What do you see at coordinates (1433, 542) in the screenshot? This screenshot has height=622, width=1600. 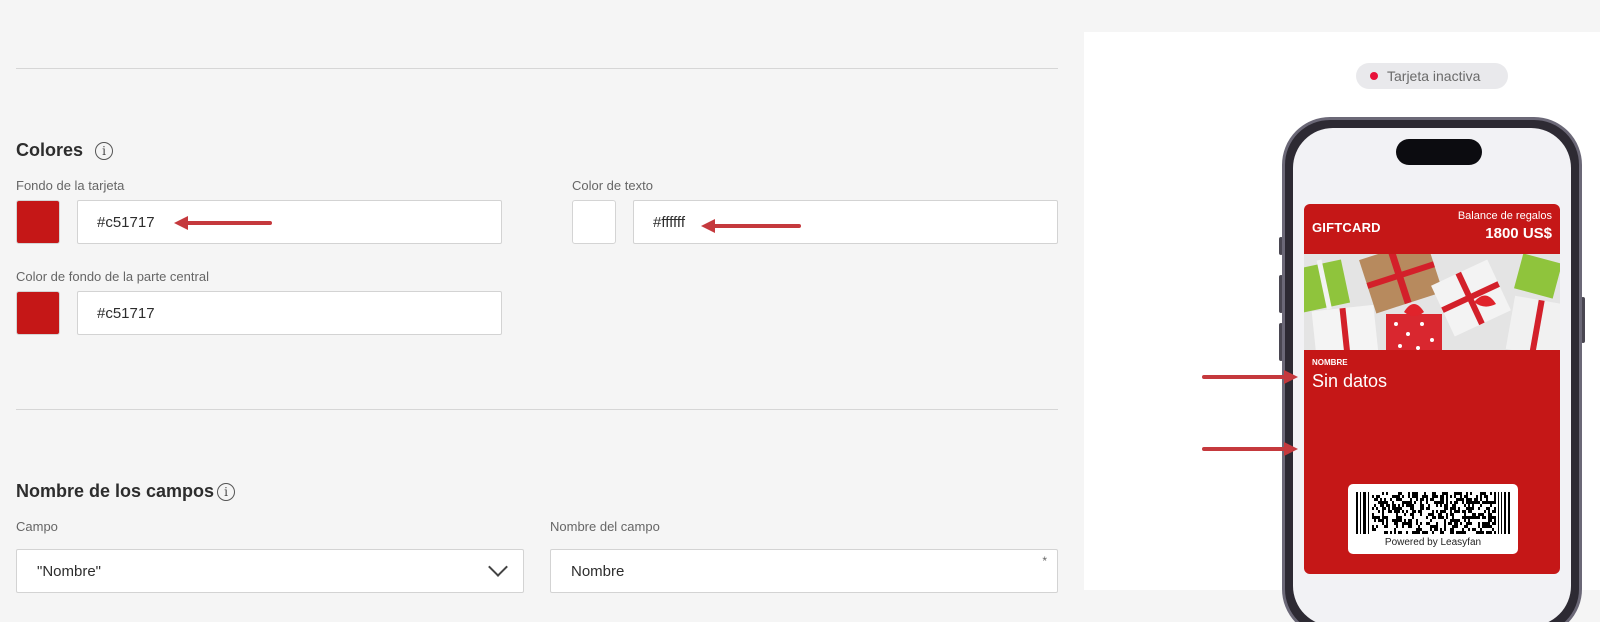 I see `powered-by: Powered by Leasyfan` at bounding box center [1433, 542].